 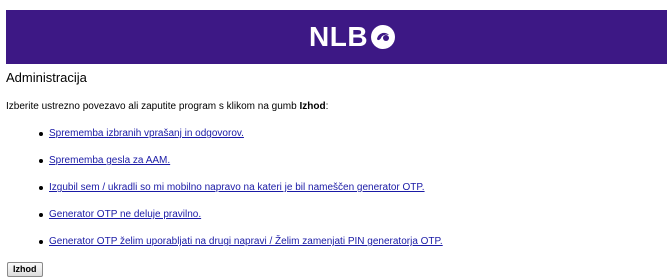 I want to click on link-change-aam-password: Sprememba gesla za AAM., so click(x=109, y=160).